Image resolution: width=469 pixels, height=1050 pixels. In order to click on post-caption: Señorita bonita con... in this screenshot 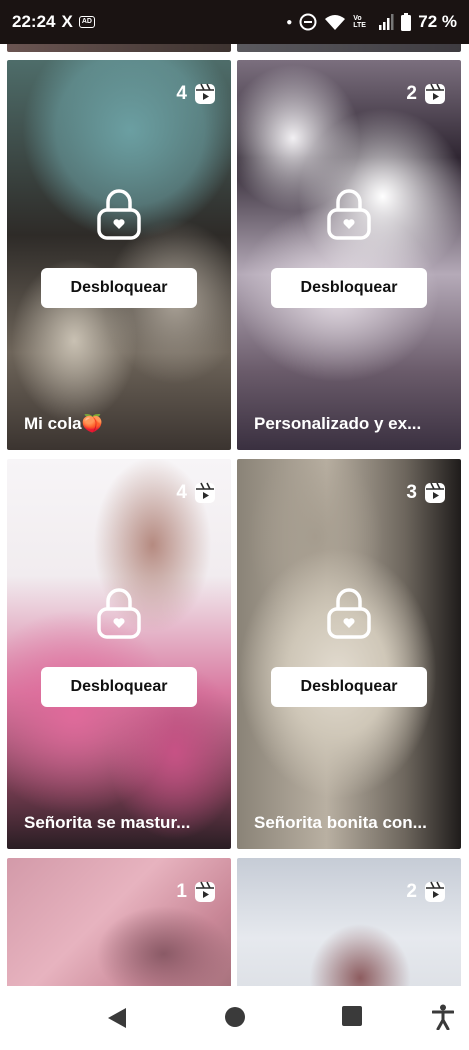, I will do `click(340, 822)`.